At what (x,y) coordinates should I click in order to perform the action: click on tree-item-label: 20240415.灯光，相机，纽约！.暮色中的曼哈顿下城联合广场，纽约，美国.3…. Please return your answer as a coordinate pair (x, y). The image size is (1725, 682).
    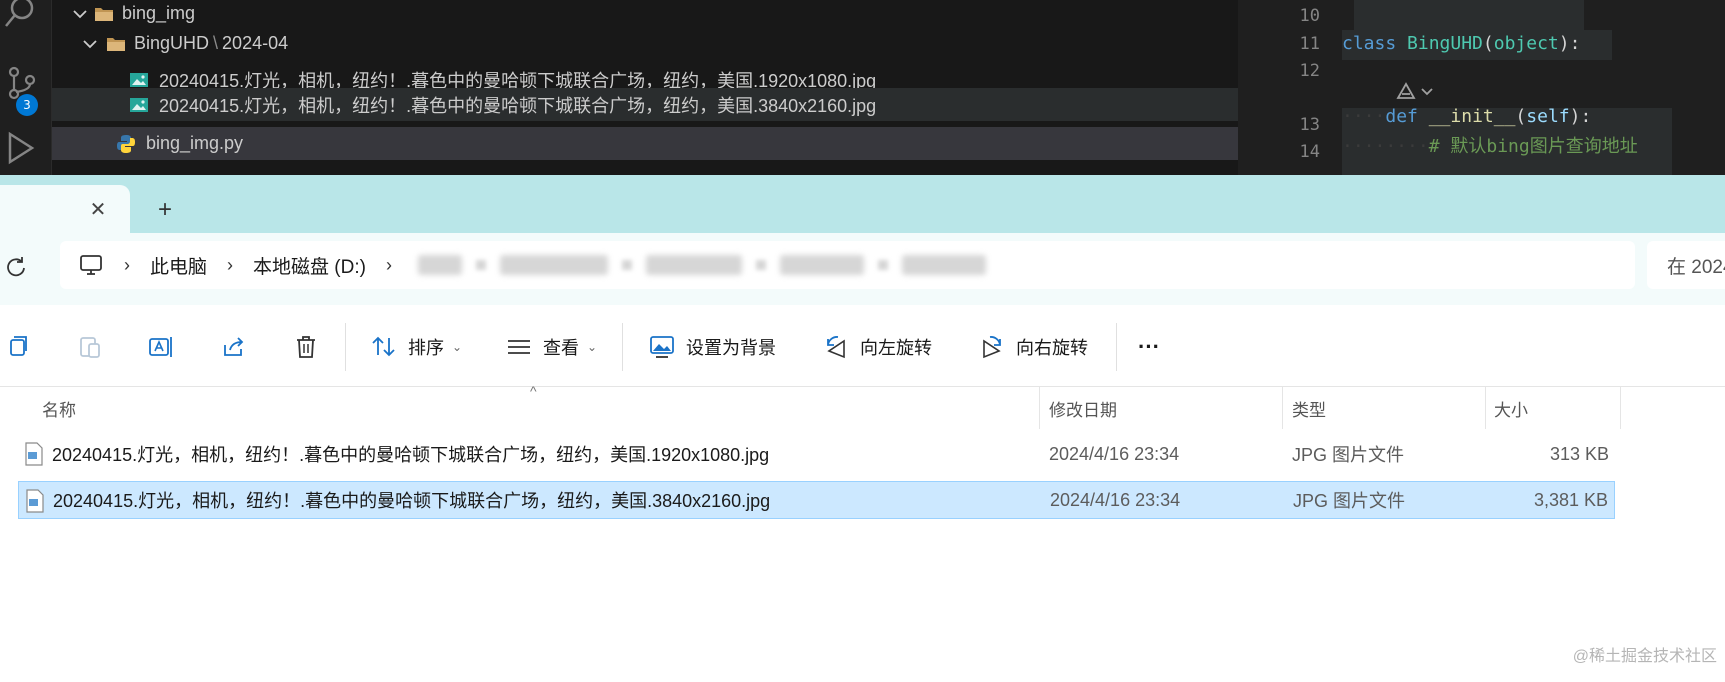
    Looking at the image, I should click on (518, 105).